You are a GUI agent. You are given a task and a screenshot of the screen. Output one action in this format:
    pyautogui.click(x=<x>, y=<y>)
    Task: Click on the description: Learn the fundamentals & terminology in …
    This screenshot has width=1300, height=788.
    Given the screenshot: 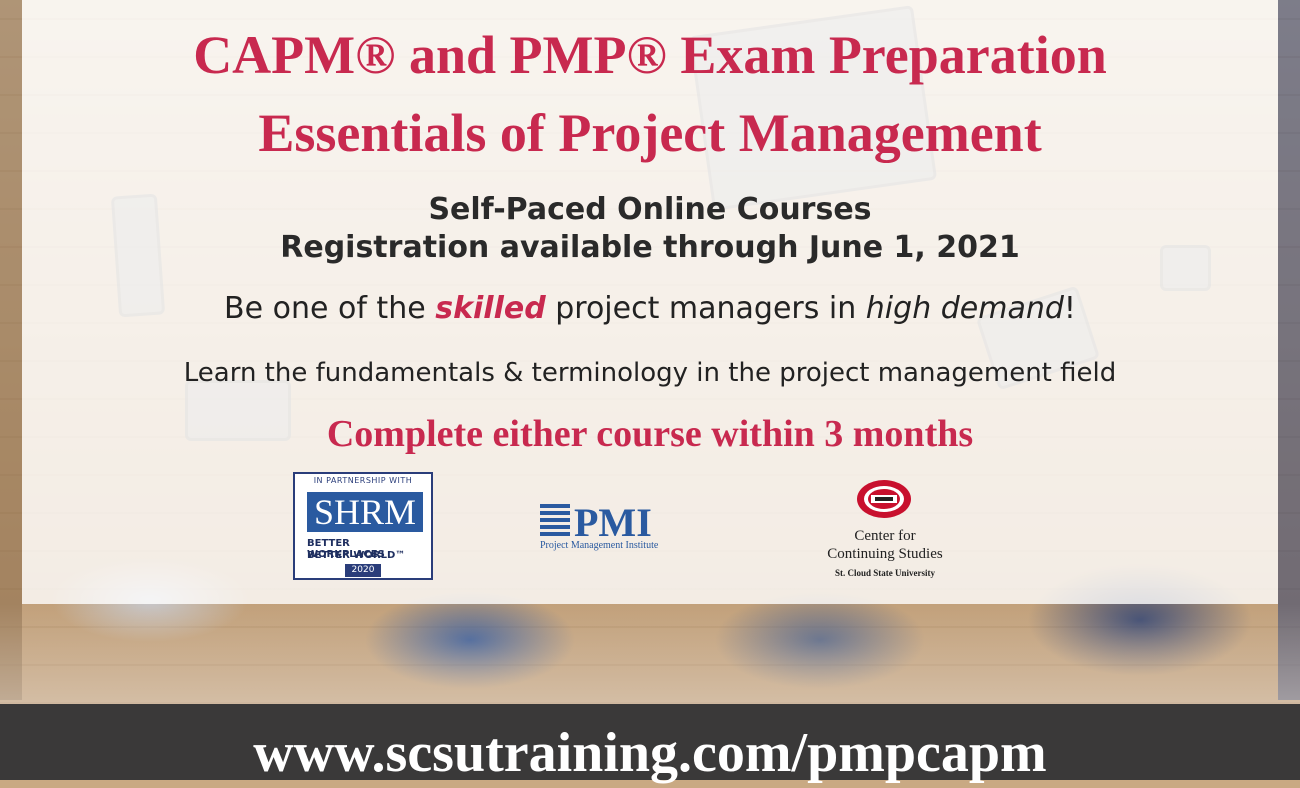 What is the action you would take?
    pyautogui.click(x=650, y=373)
    